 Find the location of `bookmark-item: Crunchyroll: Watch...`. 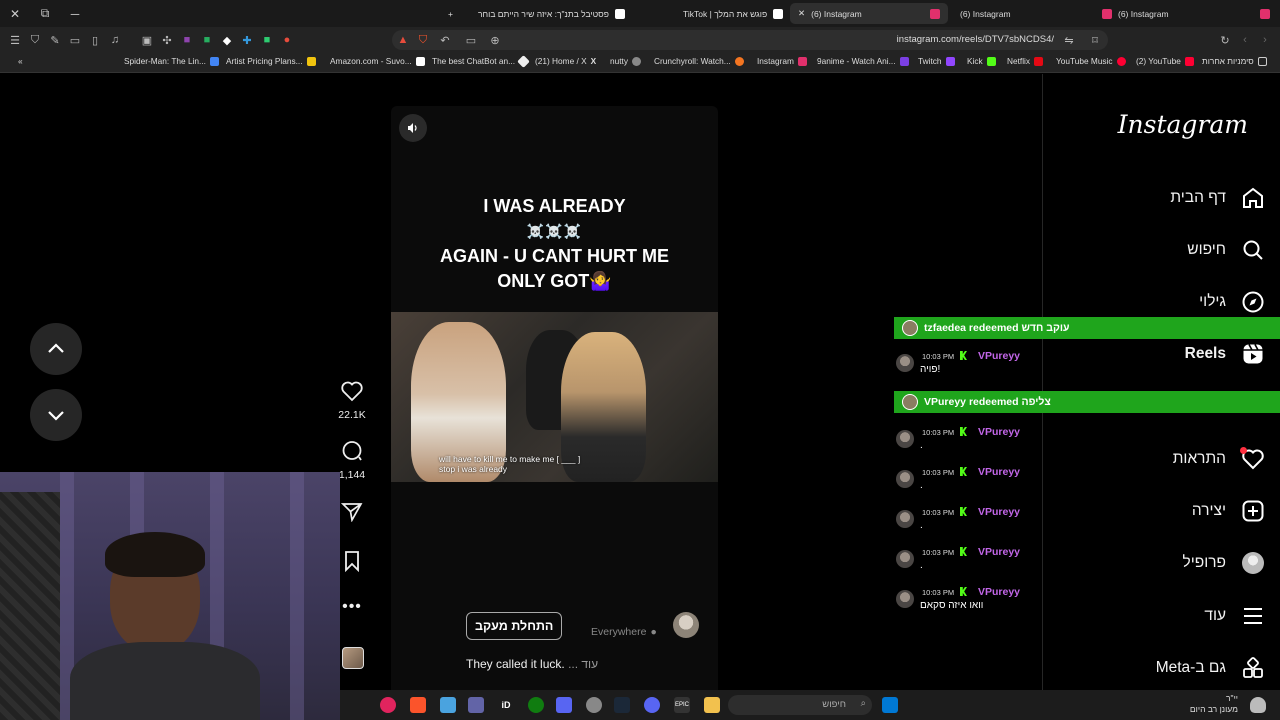

bookmark-item: Crunchyroll: Watch... is located at coordinates (699, 61).